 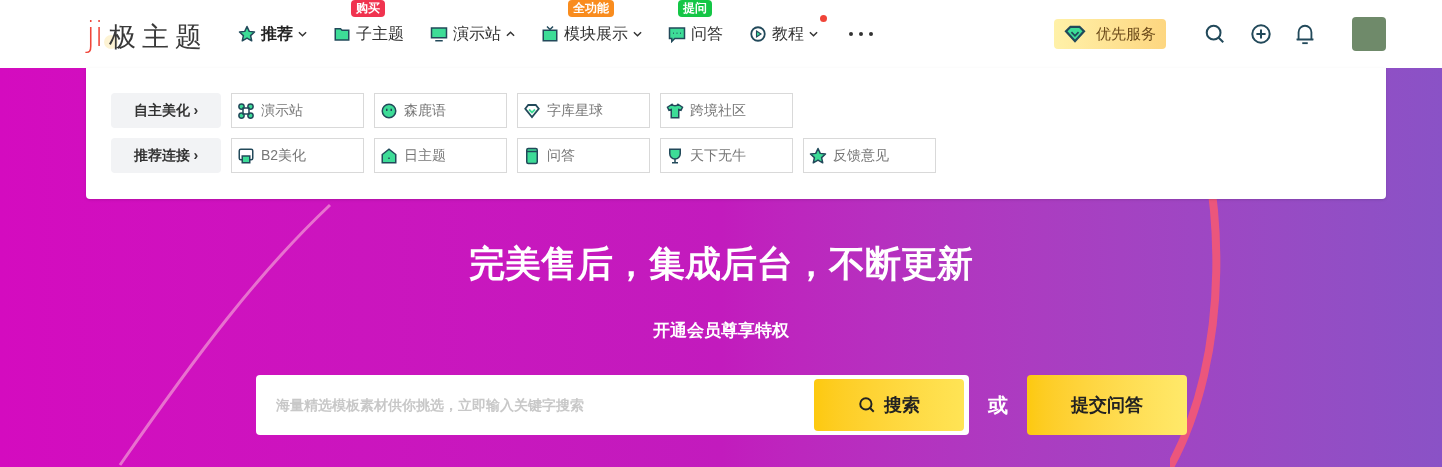 What do you see at coordinates (1305, 34) in the screenshot?
I see `bell-icon` at bounding box center [1305, 34].